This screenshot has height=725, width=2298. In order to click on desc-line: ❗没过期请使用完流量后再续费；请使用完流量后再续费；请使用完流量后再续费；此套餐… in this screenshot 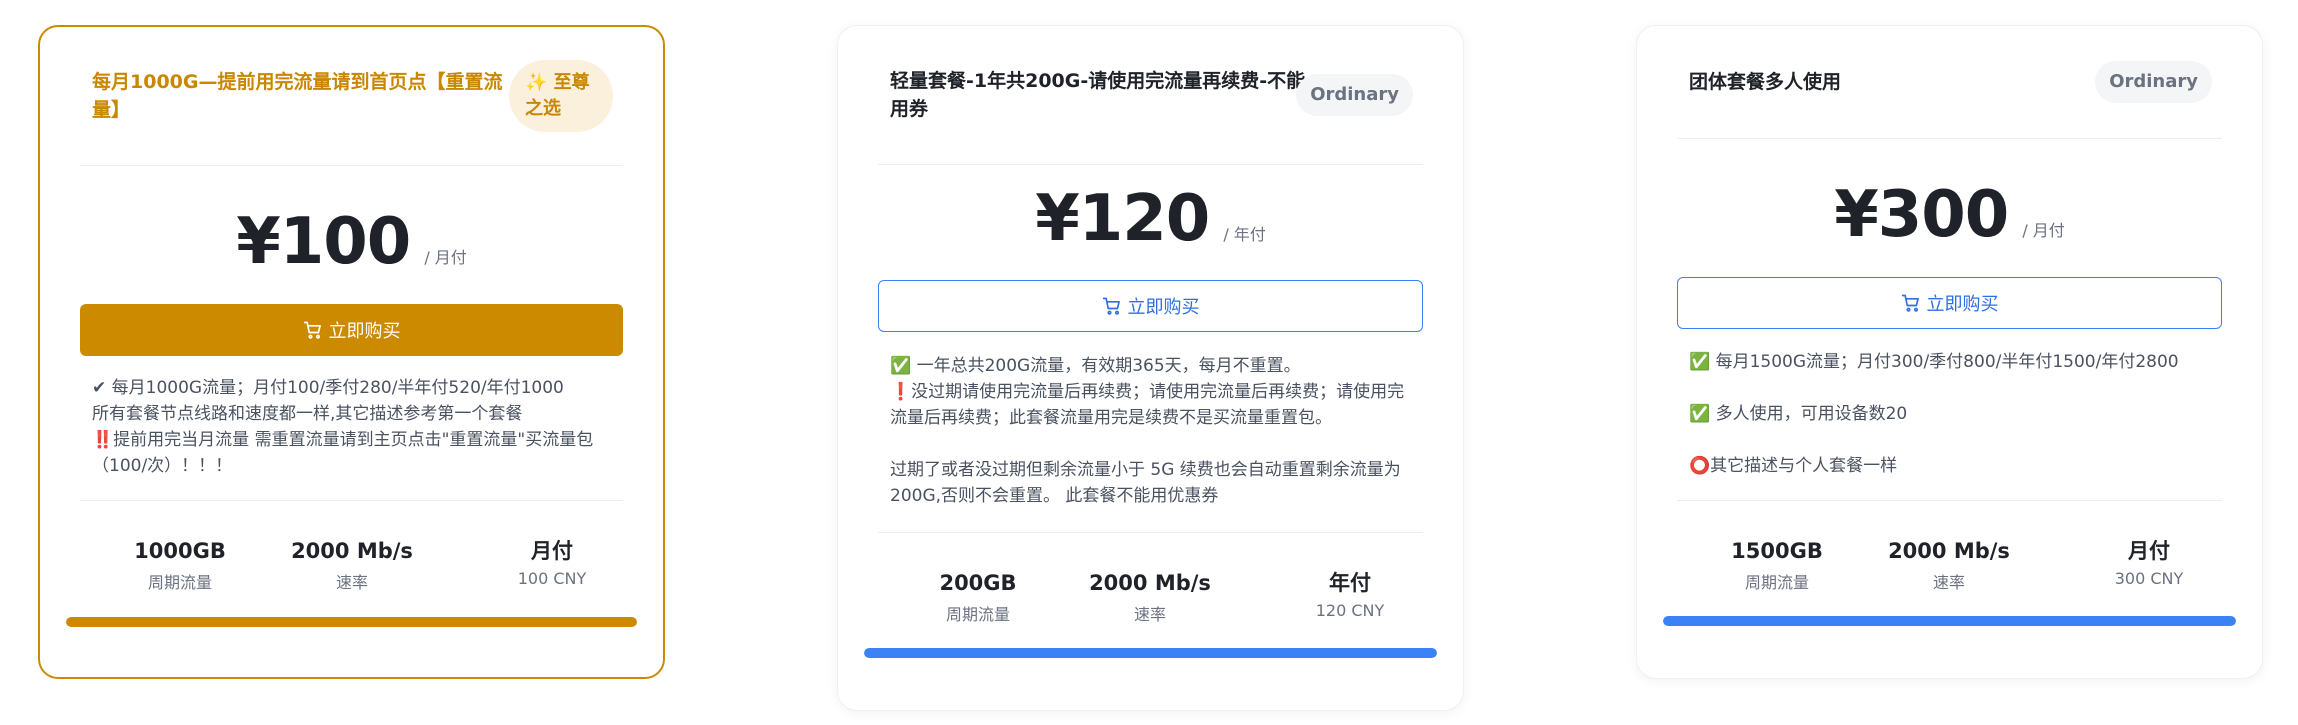, I will do `click(1147, 405)`.